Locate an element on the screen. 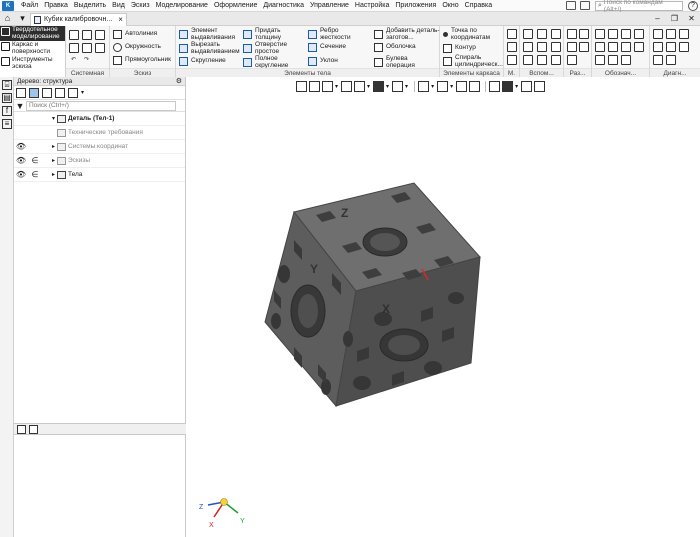  tree-view-options-icon is located at coordinates (73, 92).